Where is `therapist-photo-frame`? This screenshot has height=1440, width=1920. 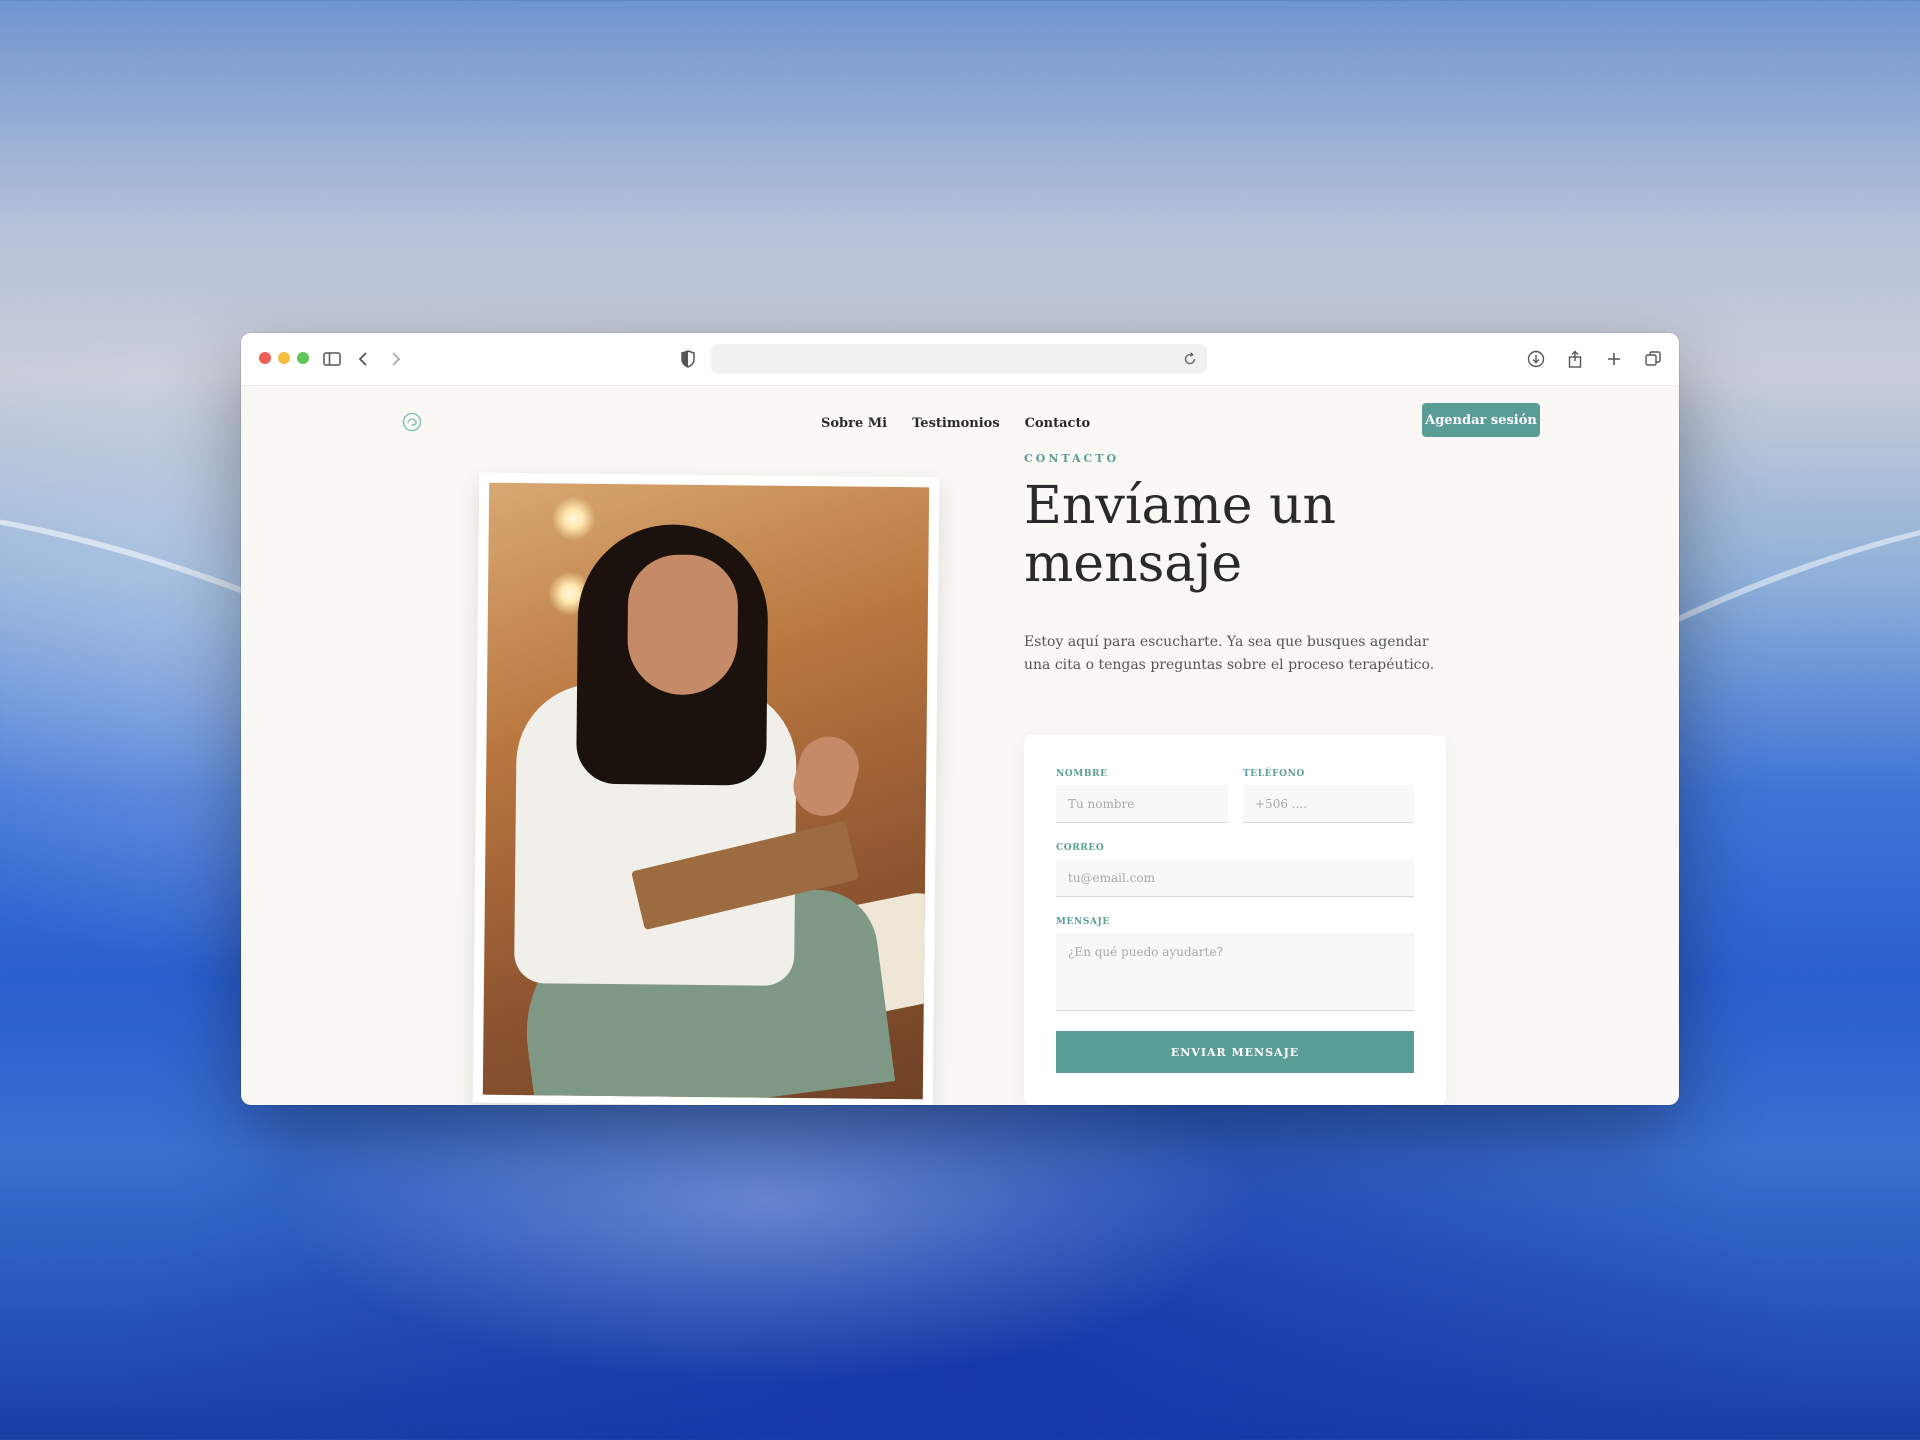 therapist-photo-frame is located at coordinates (706, 788).